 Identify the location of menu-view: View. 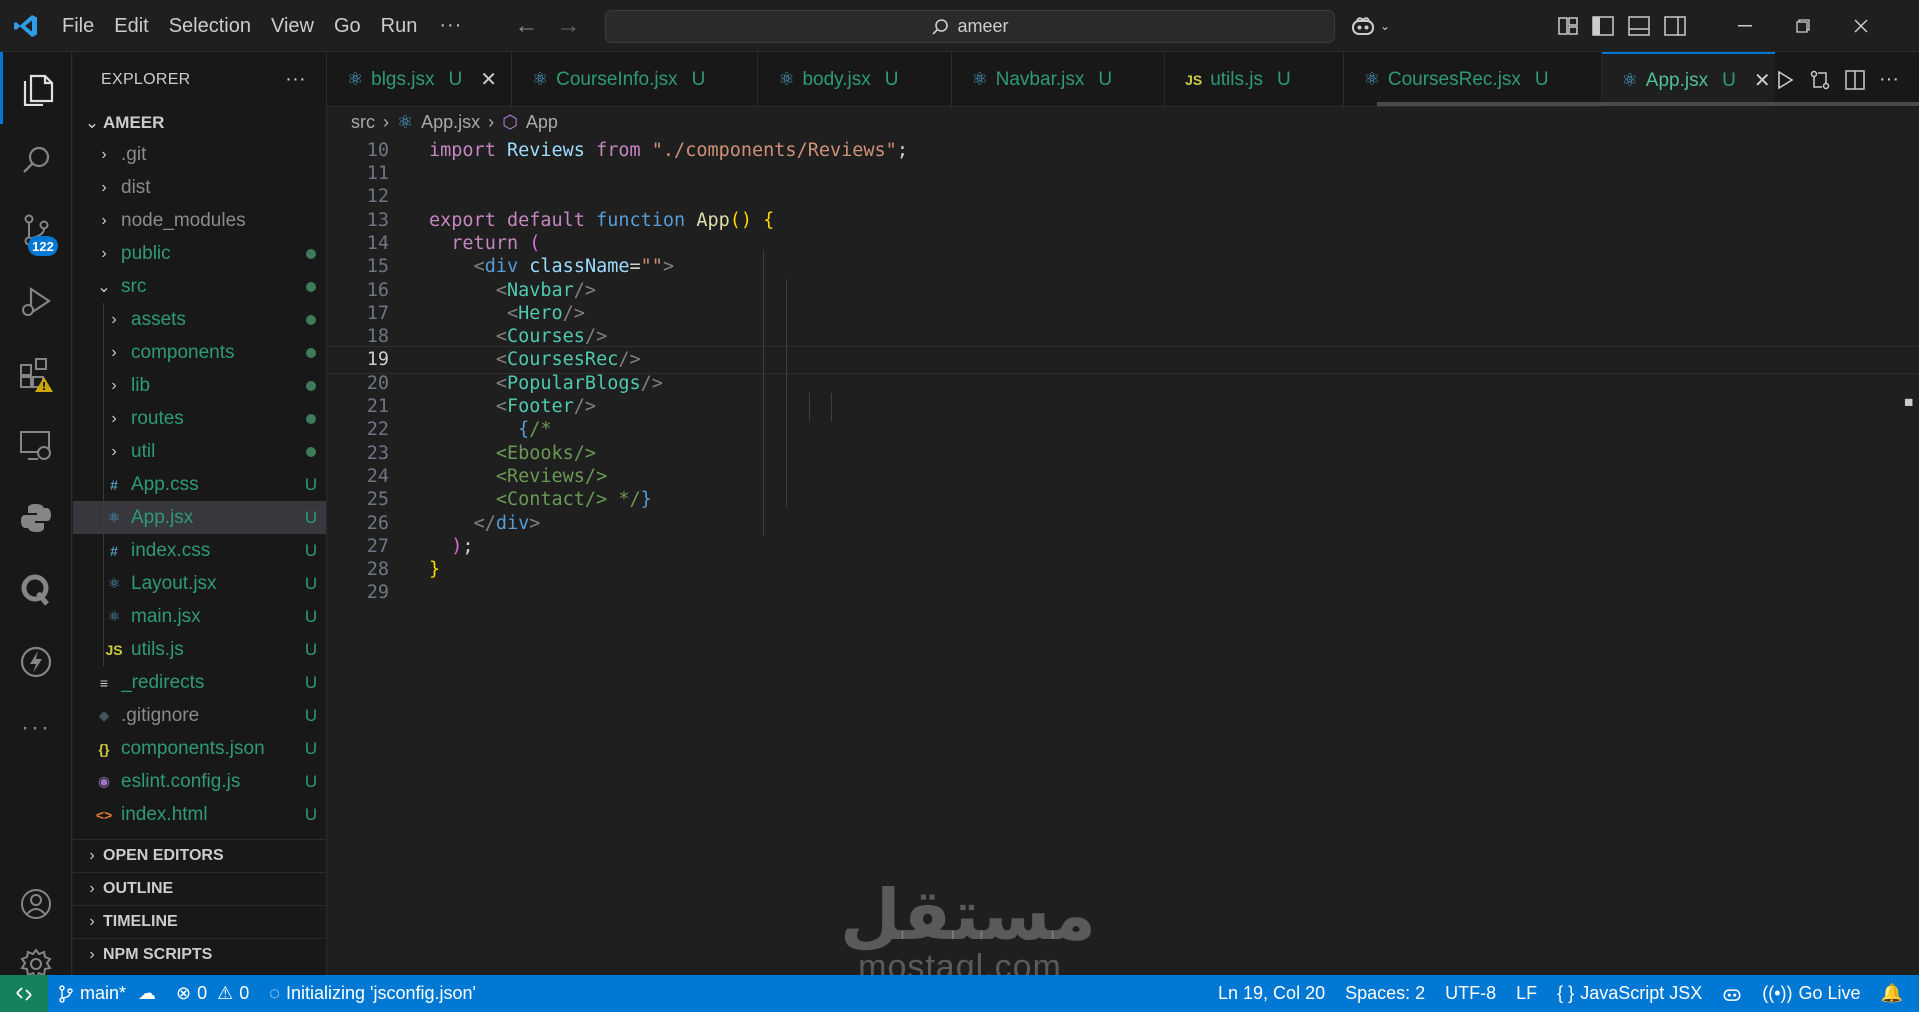
(292, 26).